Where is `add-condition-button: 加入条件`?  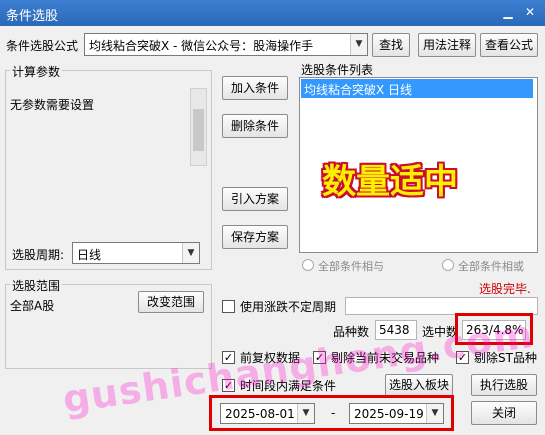 add-condition-button: 加入条件 is located at coordinates (255, 88).